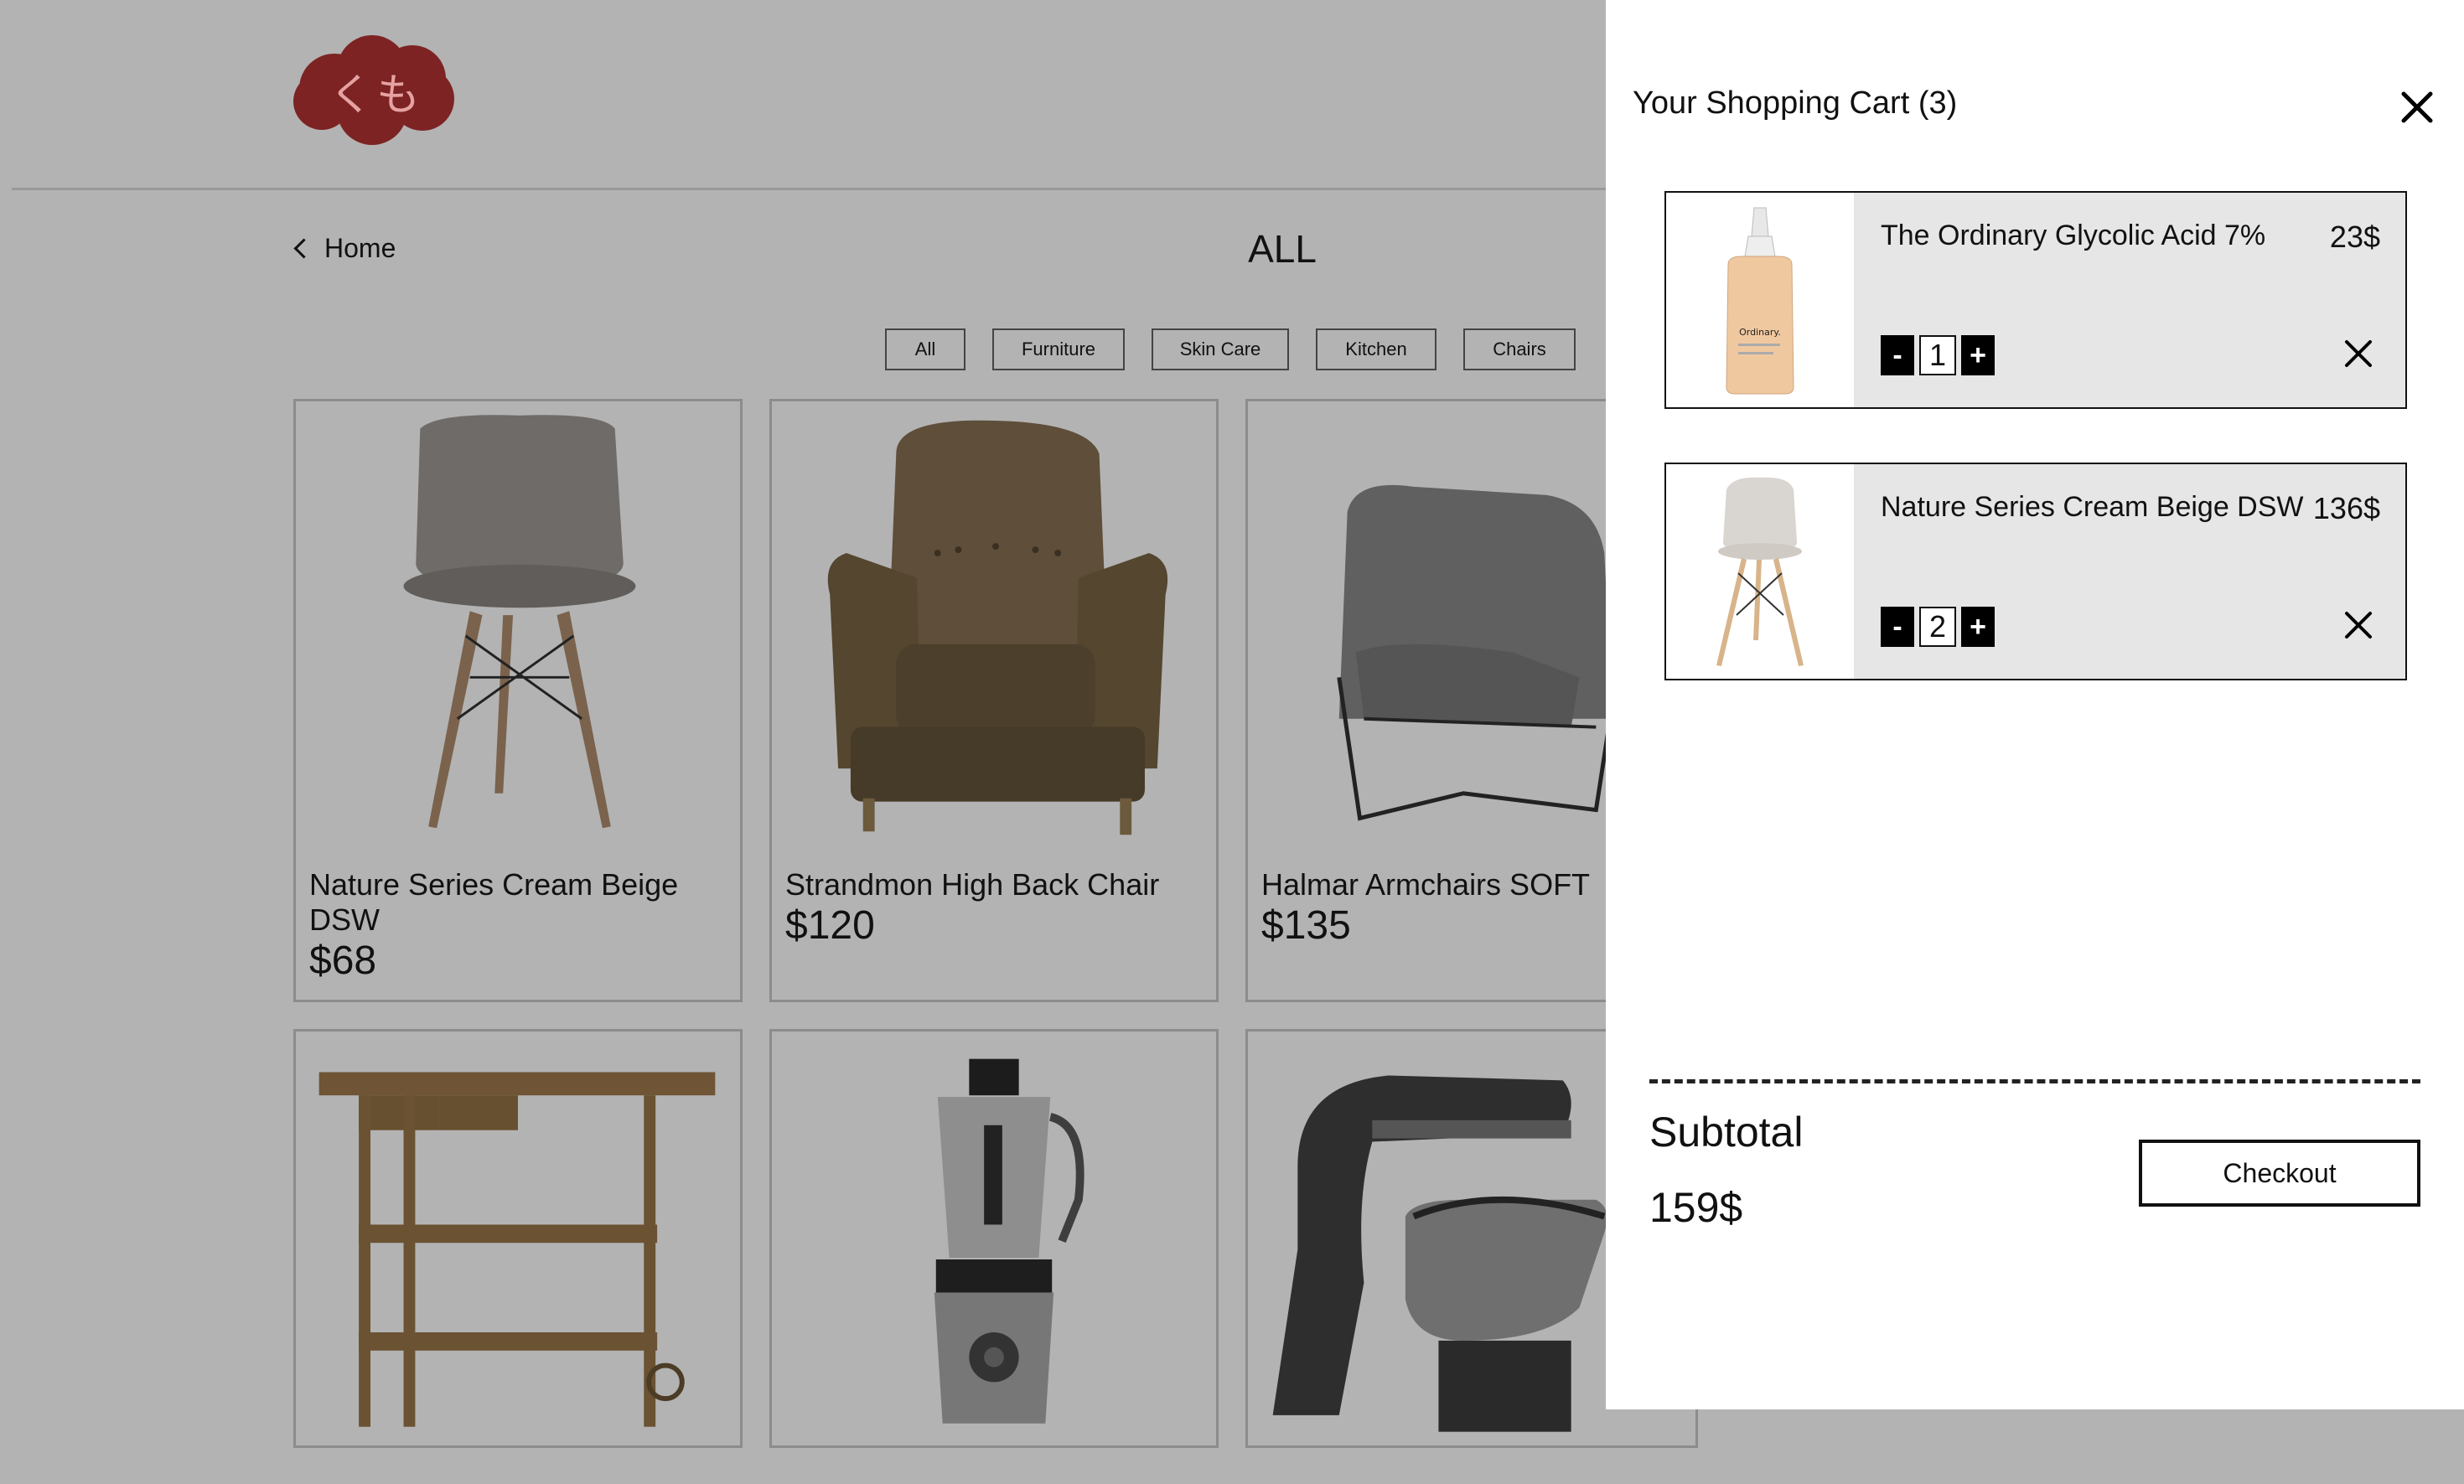 The image size is (2464, 1484). I want to click on quantity-stepper: - 1 +, so click(1938, 355).